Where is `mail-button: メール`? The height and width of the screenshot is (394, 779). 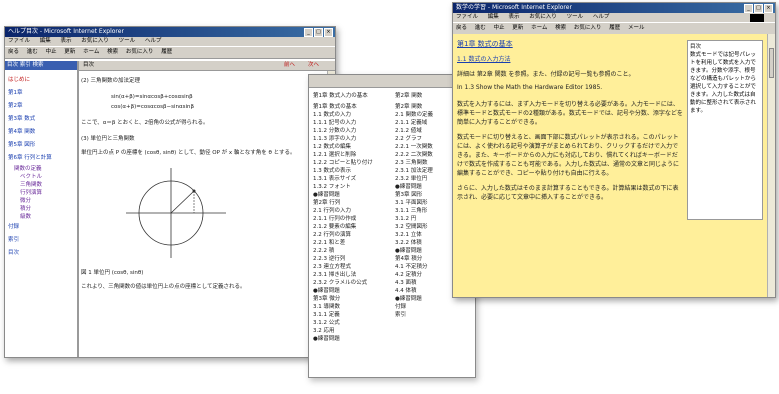
mail-button: メール is located at coordinates (636, 28).